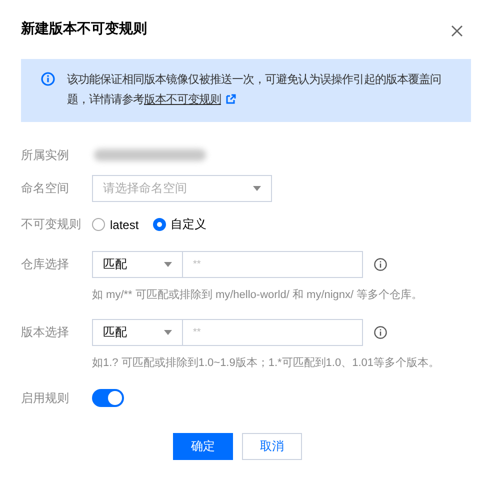 This screenshot has height=484, width=489. Describe the element at coordinates (51, 224) in the screenshot. I see `field-label: 不可变规则` at that location.